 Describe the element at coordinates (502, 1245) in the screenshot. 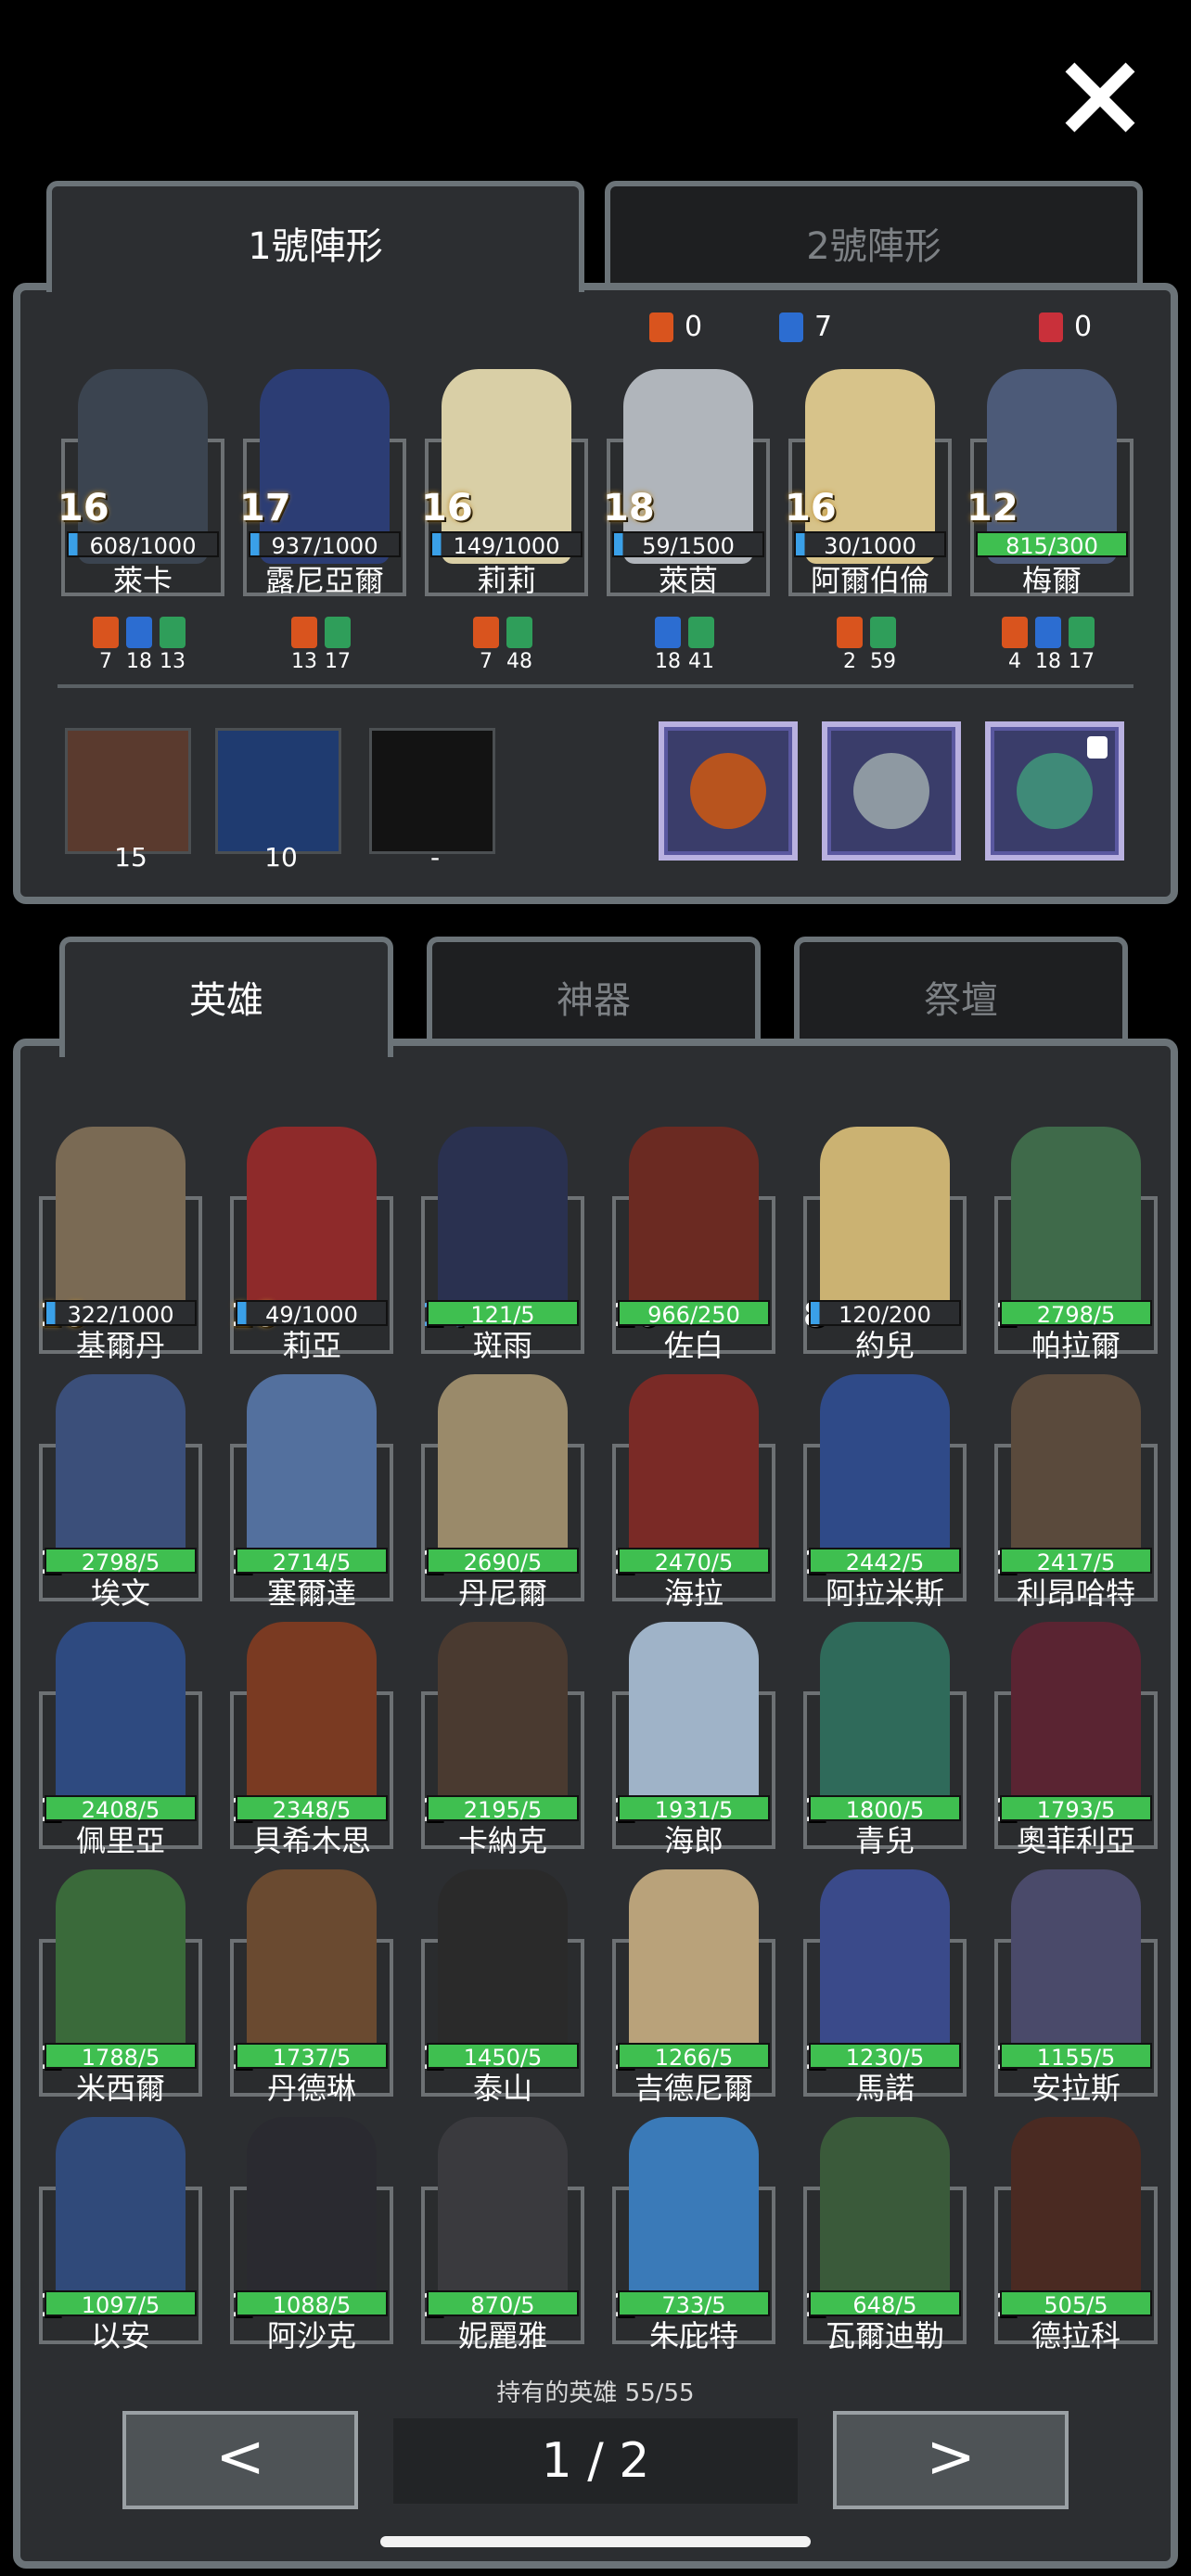

I see `roster-hero-card: 14121/5斑雨` at that location.